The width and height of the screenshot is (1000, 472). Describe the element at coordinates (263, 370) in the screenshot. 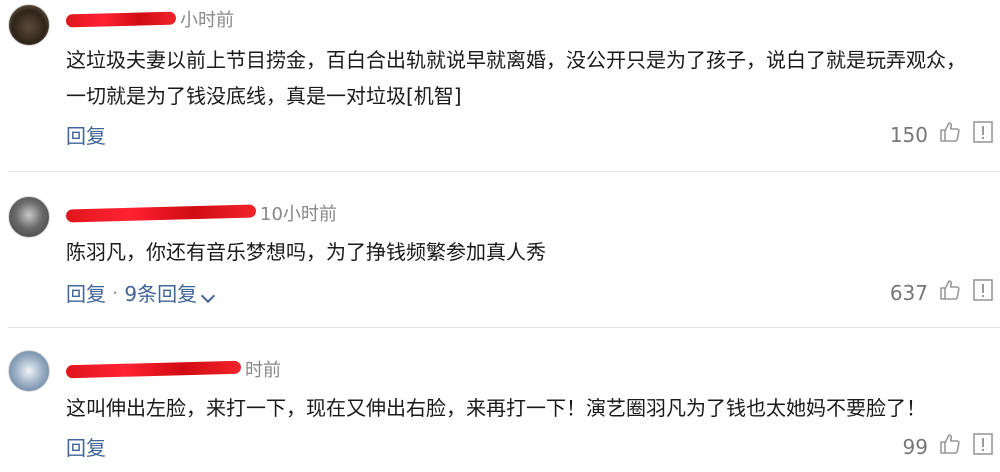

I see `comment-time: 时前` at that location.